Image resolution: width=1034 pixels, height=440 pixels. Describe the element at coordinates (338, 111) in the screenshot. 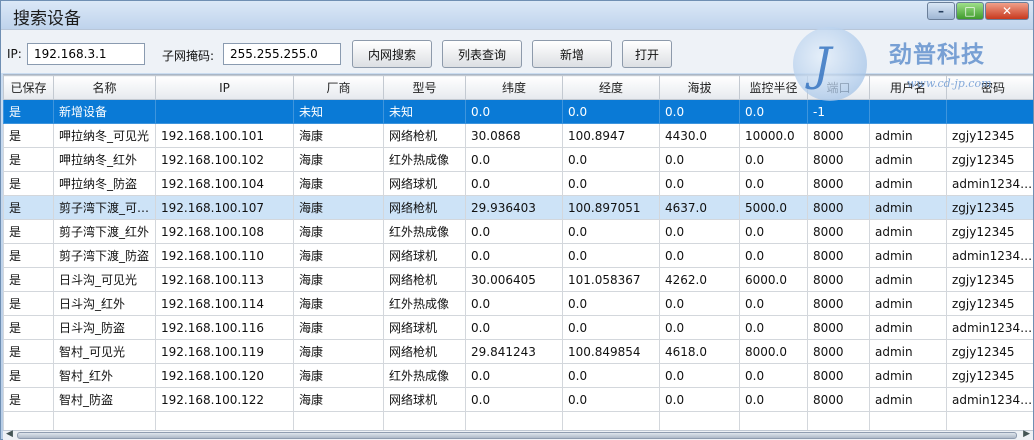

I see `cell-vendor: 未知` at that location.